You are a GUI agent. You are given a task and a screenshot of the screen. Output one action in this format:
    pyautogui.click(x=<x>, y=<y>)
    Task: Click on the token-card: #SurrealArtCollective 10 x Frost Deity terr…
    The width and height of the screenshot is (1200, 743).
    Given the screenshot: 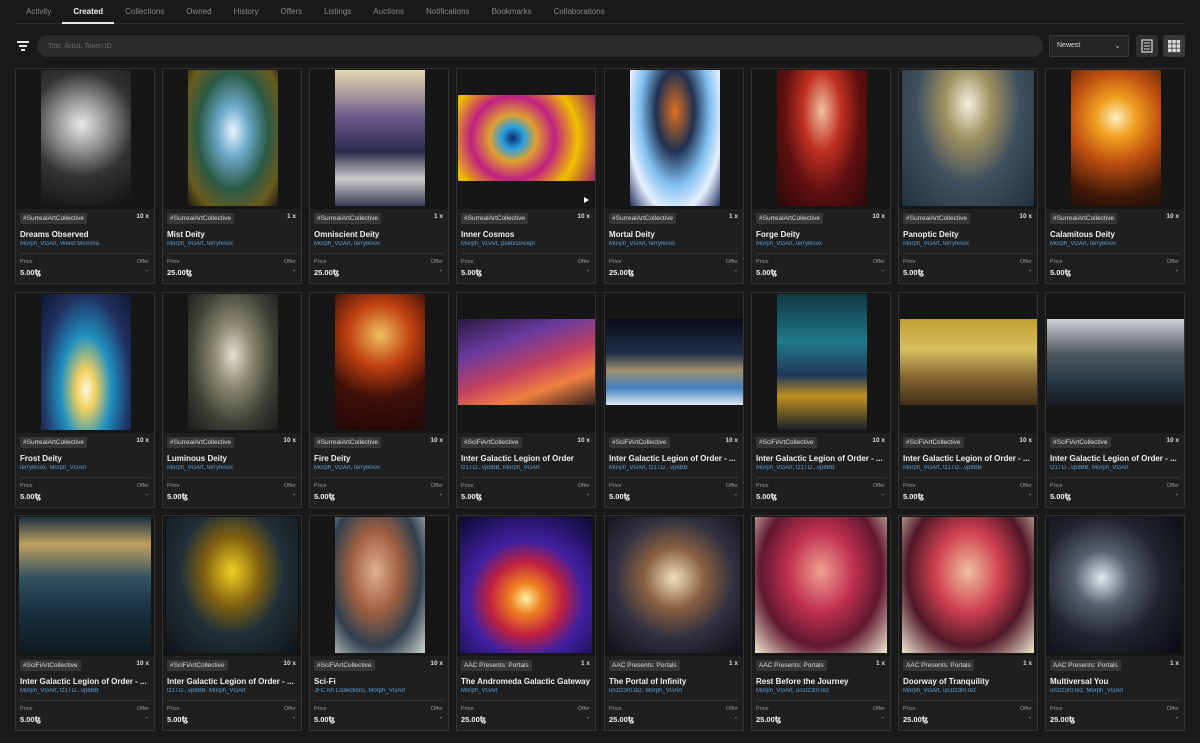 What is the action you would take?
    pyautogui.click(x=85, y=400)
    